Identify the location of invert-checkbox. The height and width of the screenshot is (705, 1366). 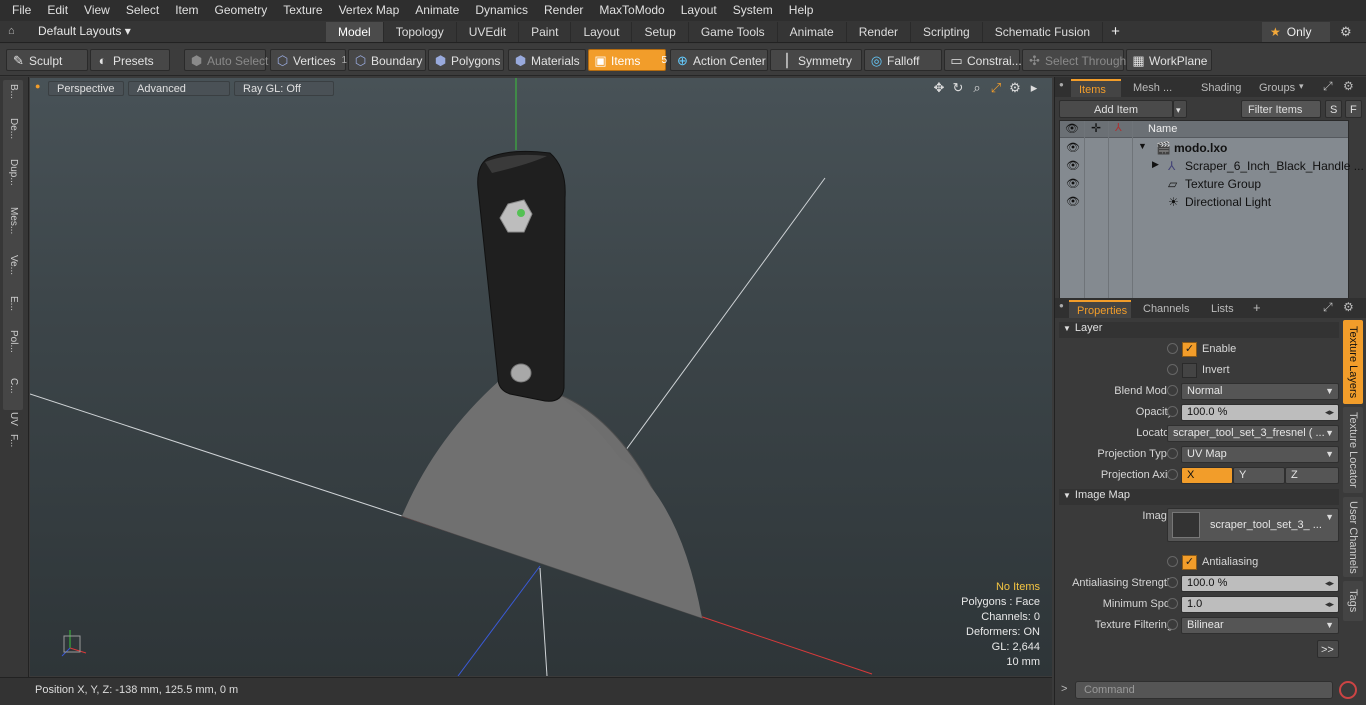
(1189, 370).